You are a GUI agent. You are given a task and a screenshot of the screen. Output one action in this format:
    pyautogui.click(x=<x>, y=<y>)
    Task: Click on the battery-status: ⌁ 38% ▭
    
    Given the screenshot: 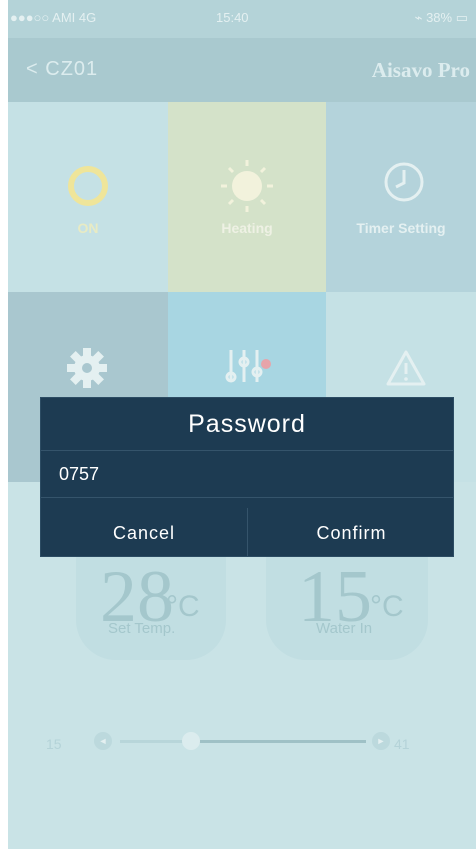 What is the action you would take?
    pyautogui.click(x=441, y=17)
    